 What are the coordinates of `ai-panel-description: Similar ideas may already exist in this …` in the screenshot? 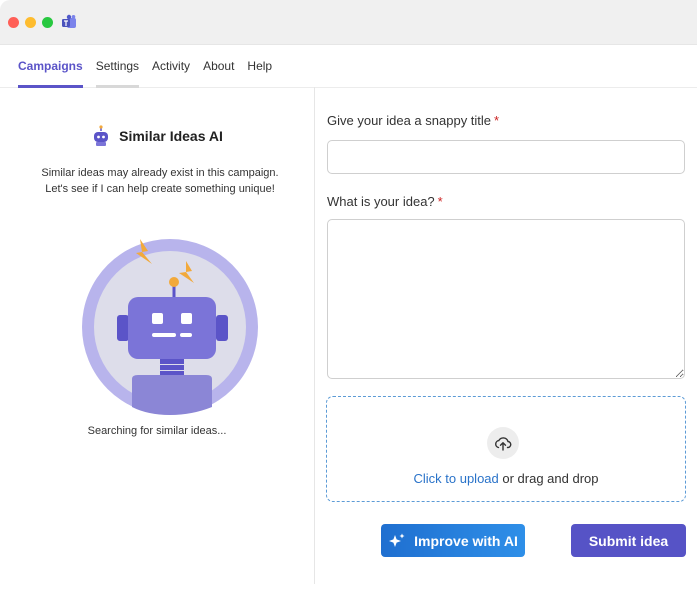 It's located at (160, 181).